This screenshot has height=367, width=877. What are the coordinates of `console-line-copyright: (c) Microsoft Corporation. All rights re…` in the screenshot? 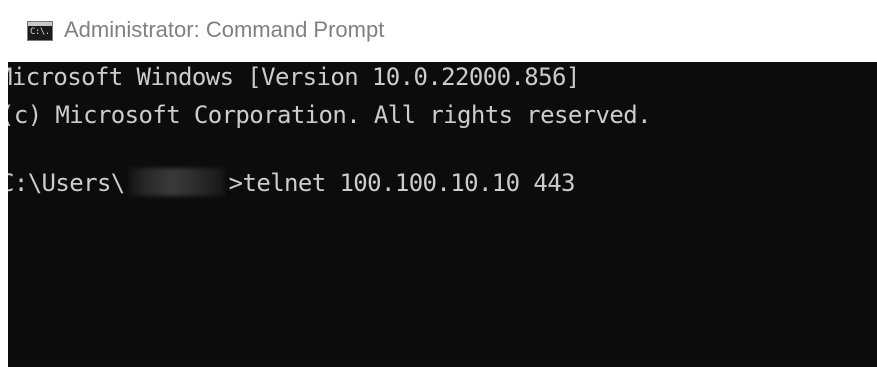 It's located at (330, 115).